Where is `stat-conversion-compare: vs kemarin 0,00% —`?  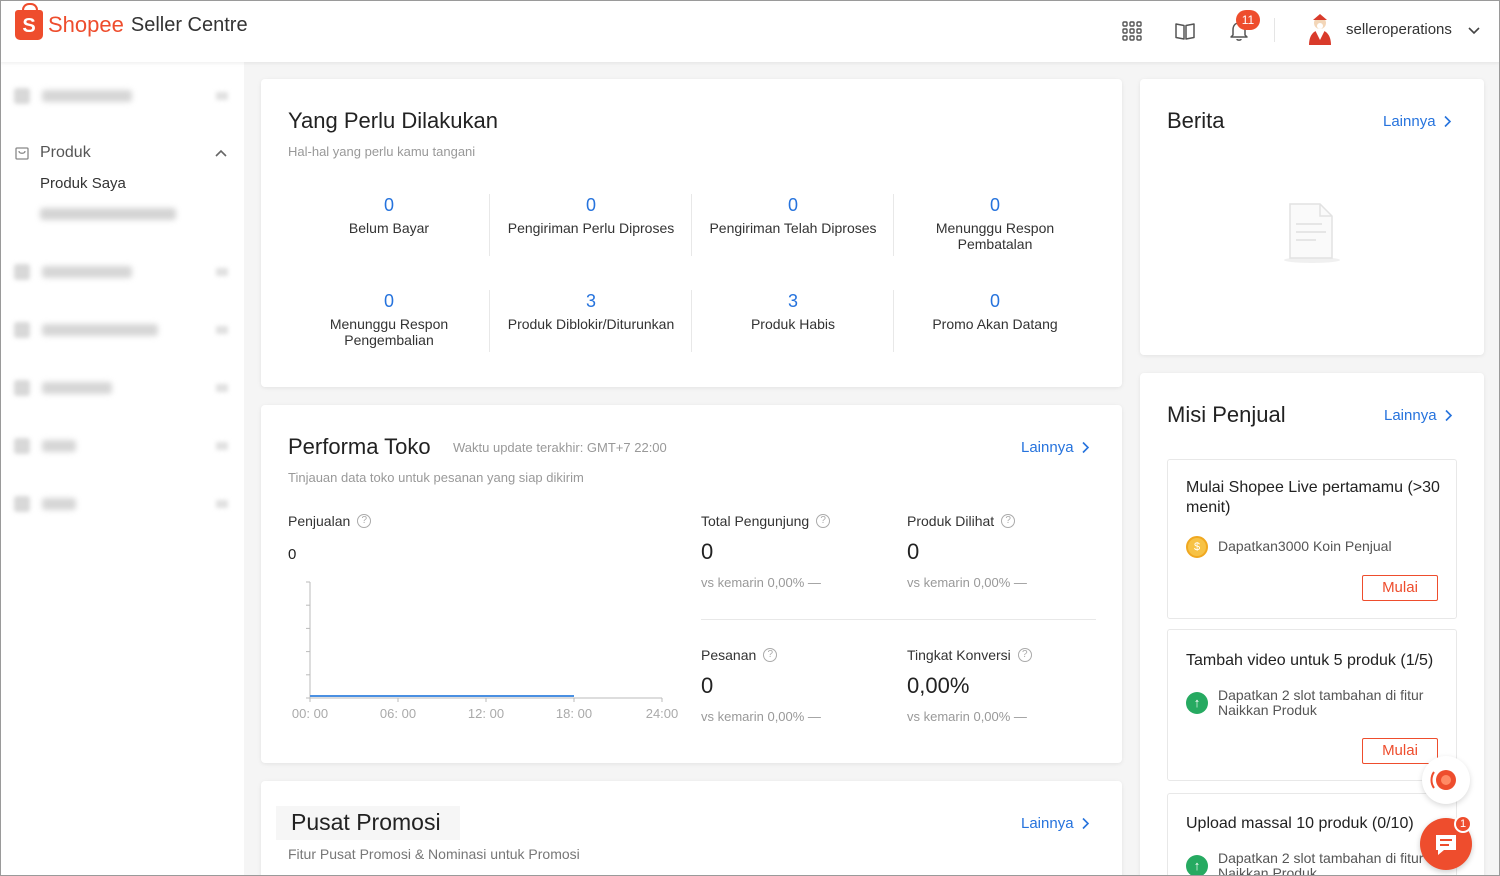
stat-conversion-compare: vs kemarin 0,00% — is located at coordinates (967, 716).